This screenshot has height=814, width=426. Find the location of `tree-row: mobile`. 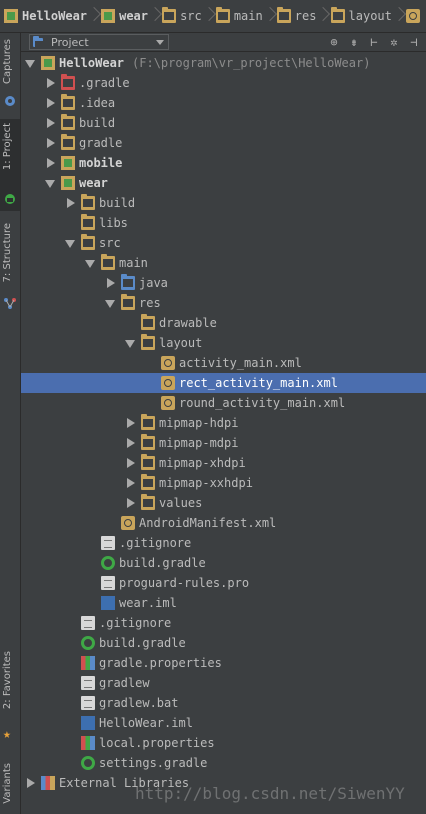

tree-row: mobile is located at coordinates (223, 163).